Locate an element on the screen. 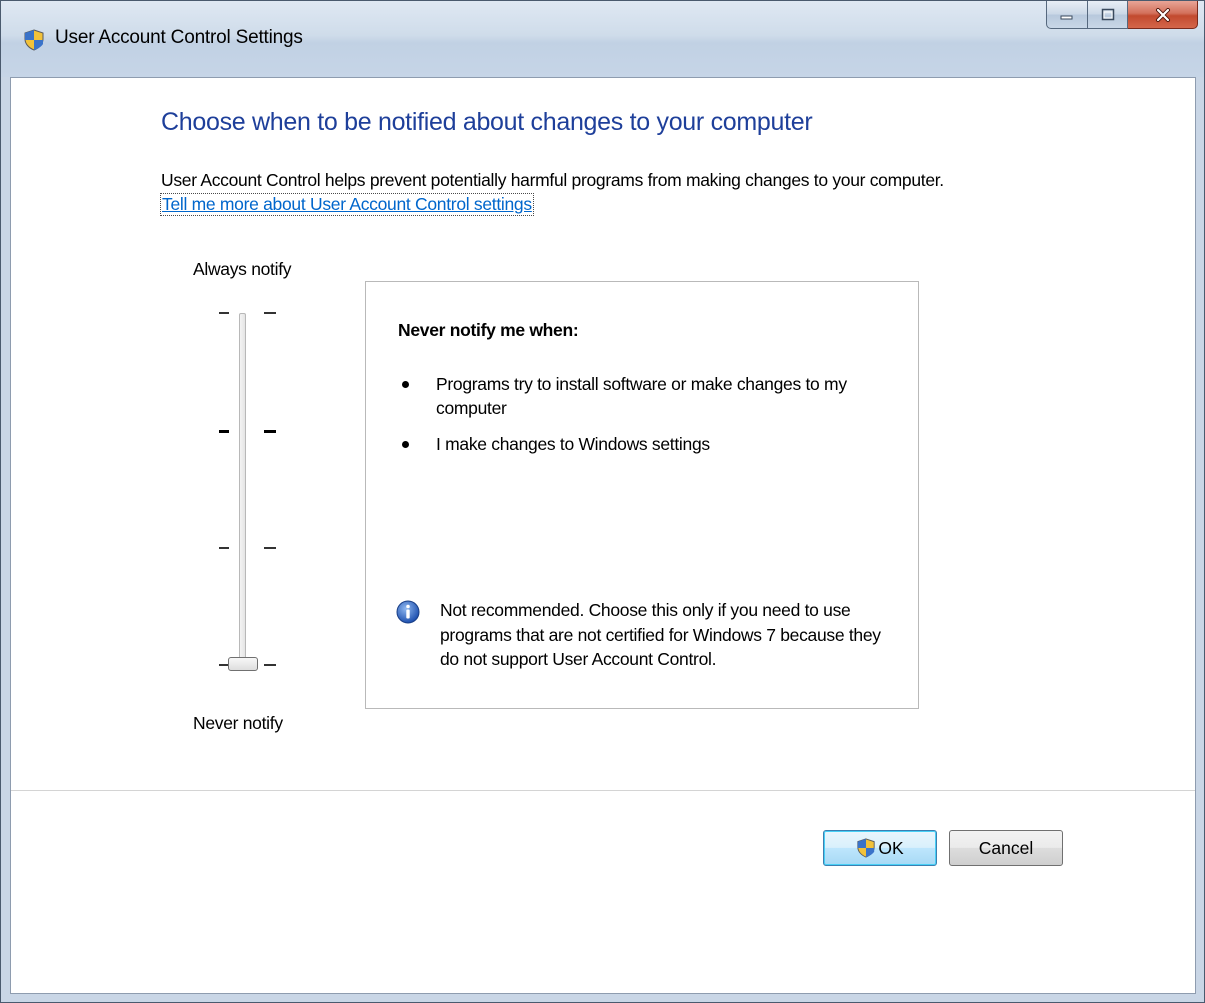 This screenshot has width=1205, height=1003. caption-buttons is located at coordinates (1122, 16).